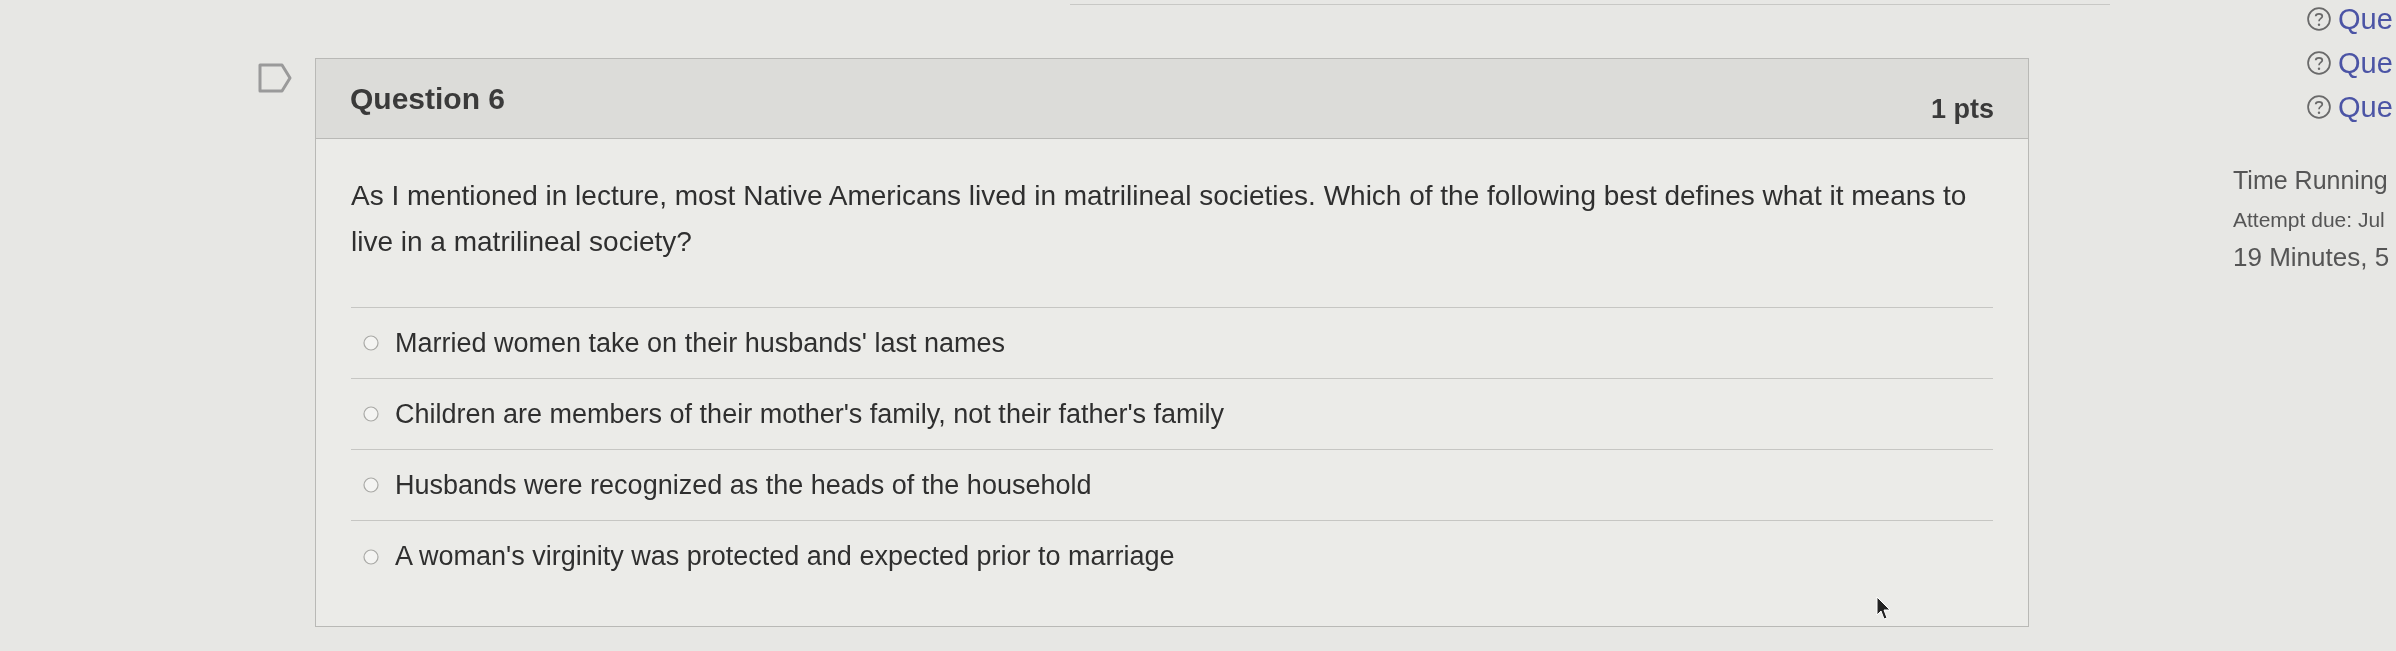  Describe the element at coordinates (428, 99) in the screenshot. I see `question-title: Question 6` at that location.